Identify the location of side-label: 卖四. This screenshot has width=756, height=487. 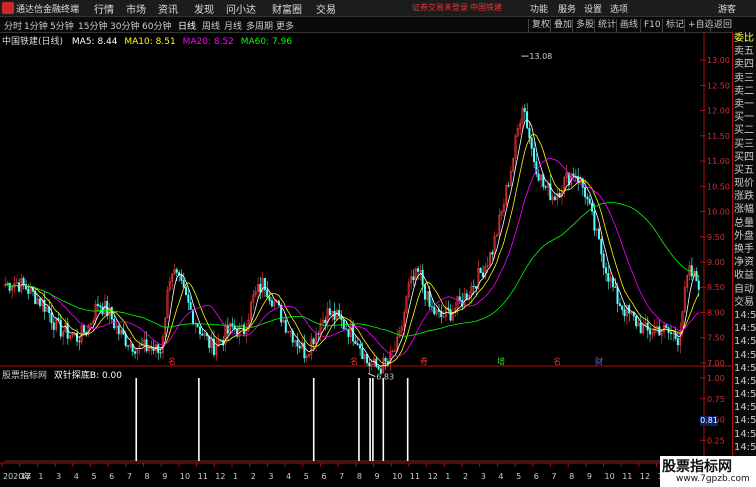
(744, 65).